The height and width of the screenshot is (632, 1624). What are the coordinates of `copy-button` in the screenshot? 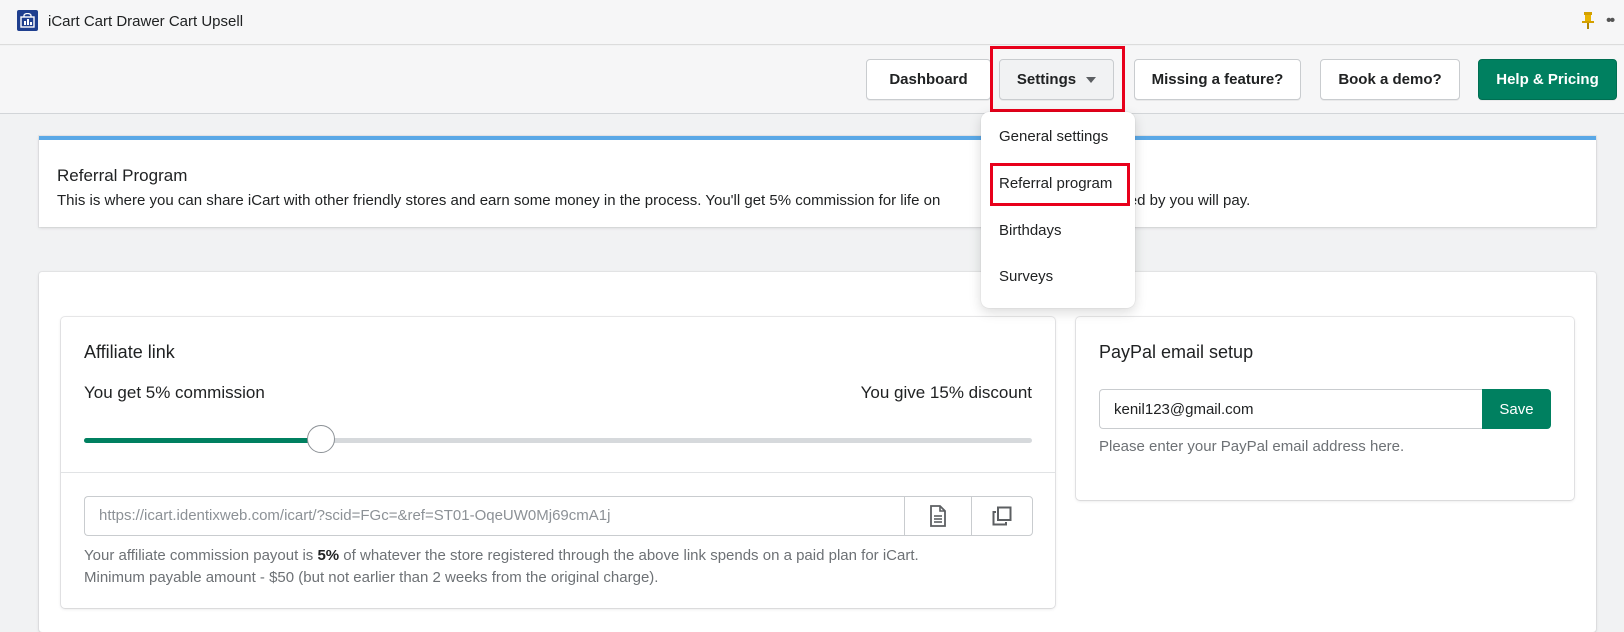 It's located at (1002, 516).